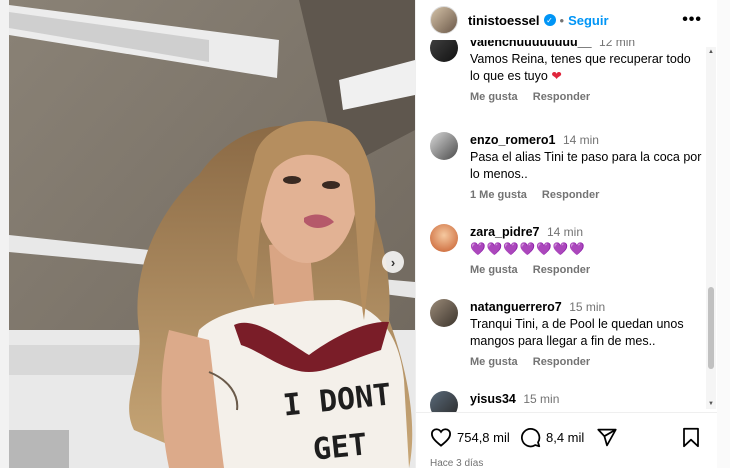  What do you see at coordinates (711, 52) in the screenshot?
I see `scroll-up-arrow-icon: ▲` at bounding box center [711, 52].